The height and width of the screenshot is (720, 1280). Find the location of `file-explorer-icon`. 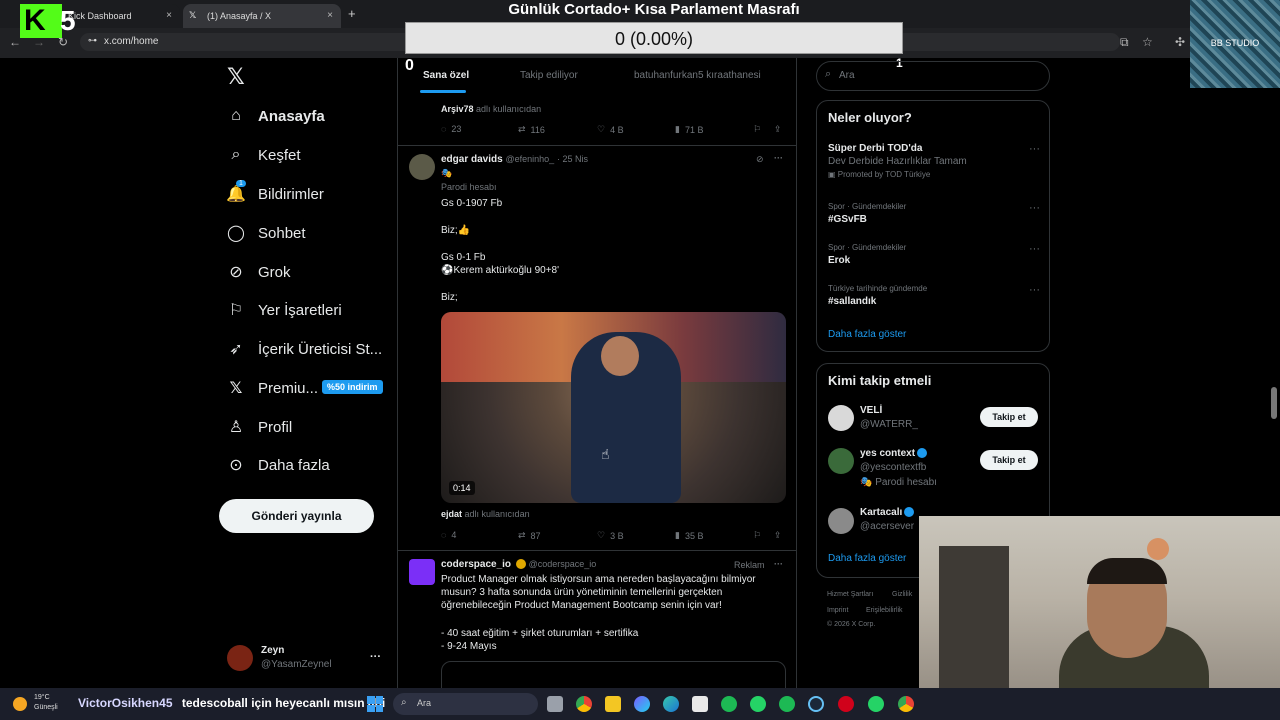

file-explorer-icon is located at coordinates (613, 704).